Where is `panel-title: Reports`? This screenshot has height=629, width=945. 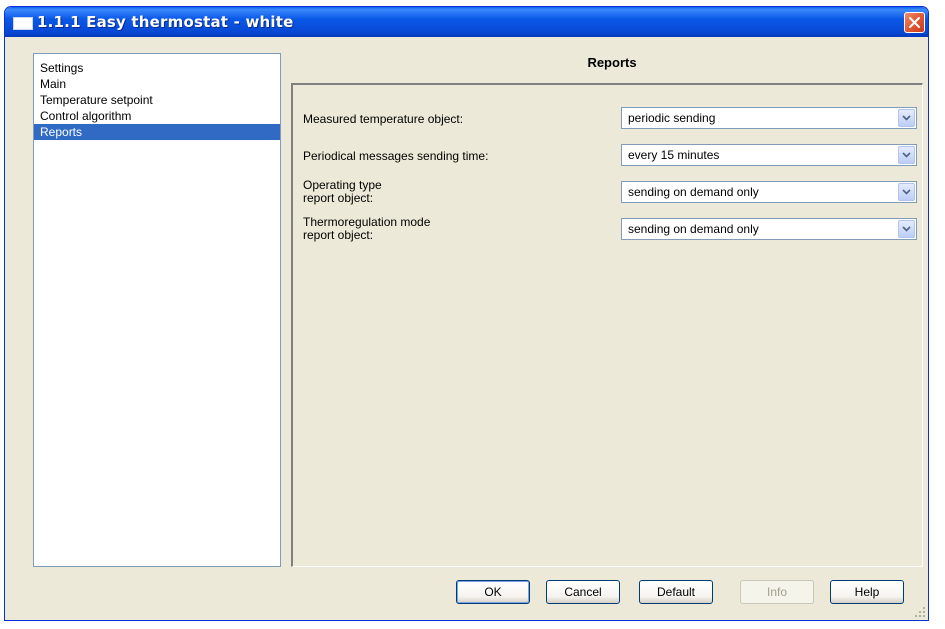
panel-title: Reports is located at coordinates (612, 62).